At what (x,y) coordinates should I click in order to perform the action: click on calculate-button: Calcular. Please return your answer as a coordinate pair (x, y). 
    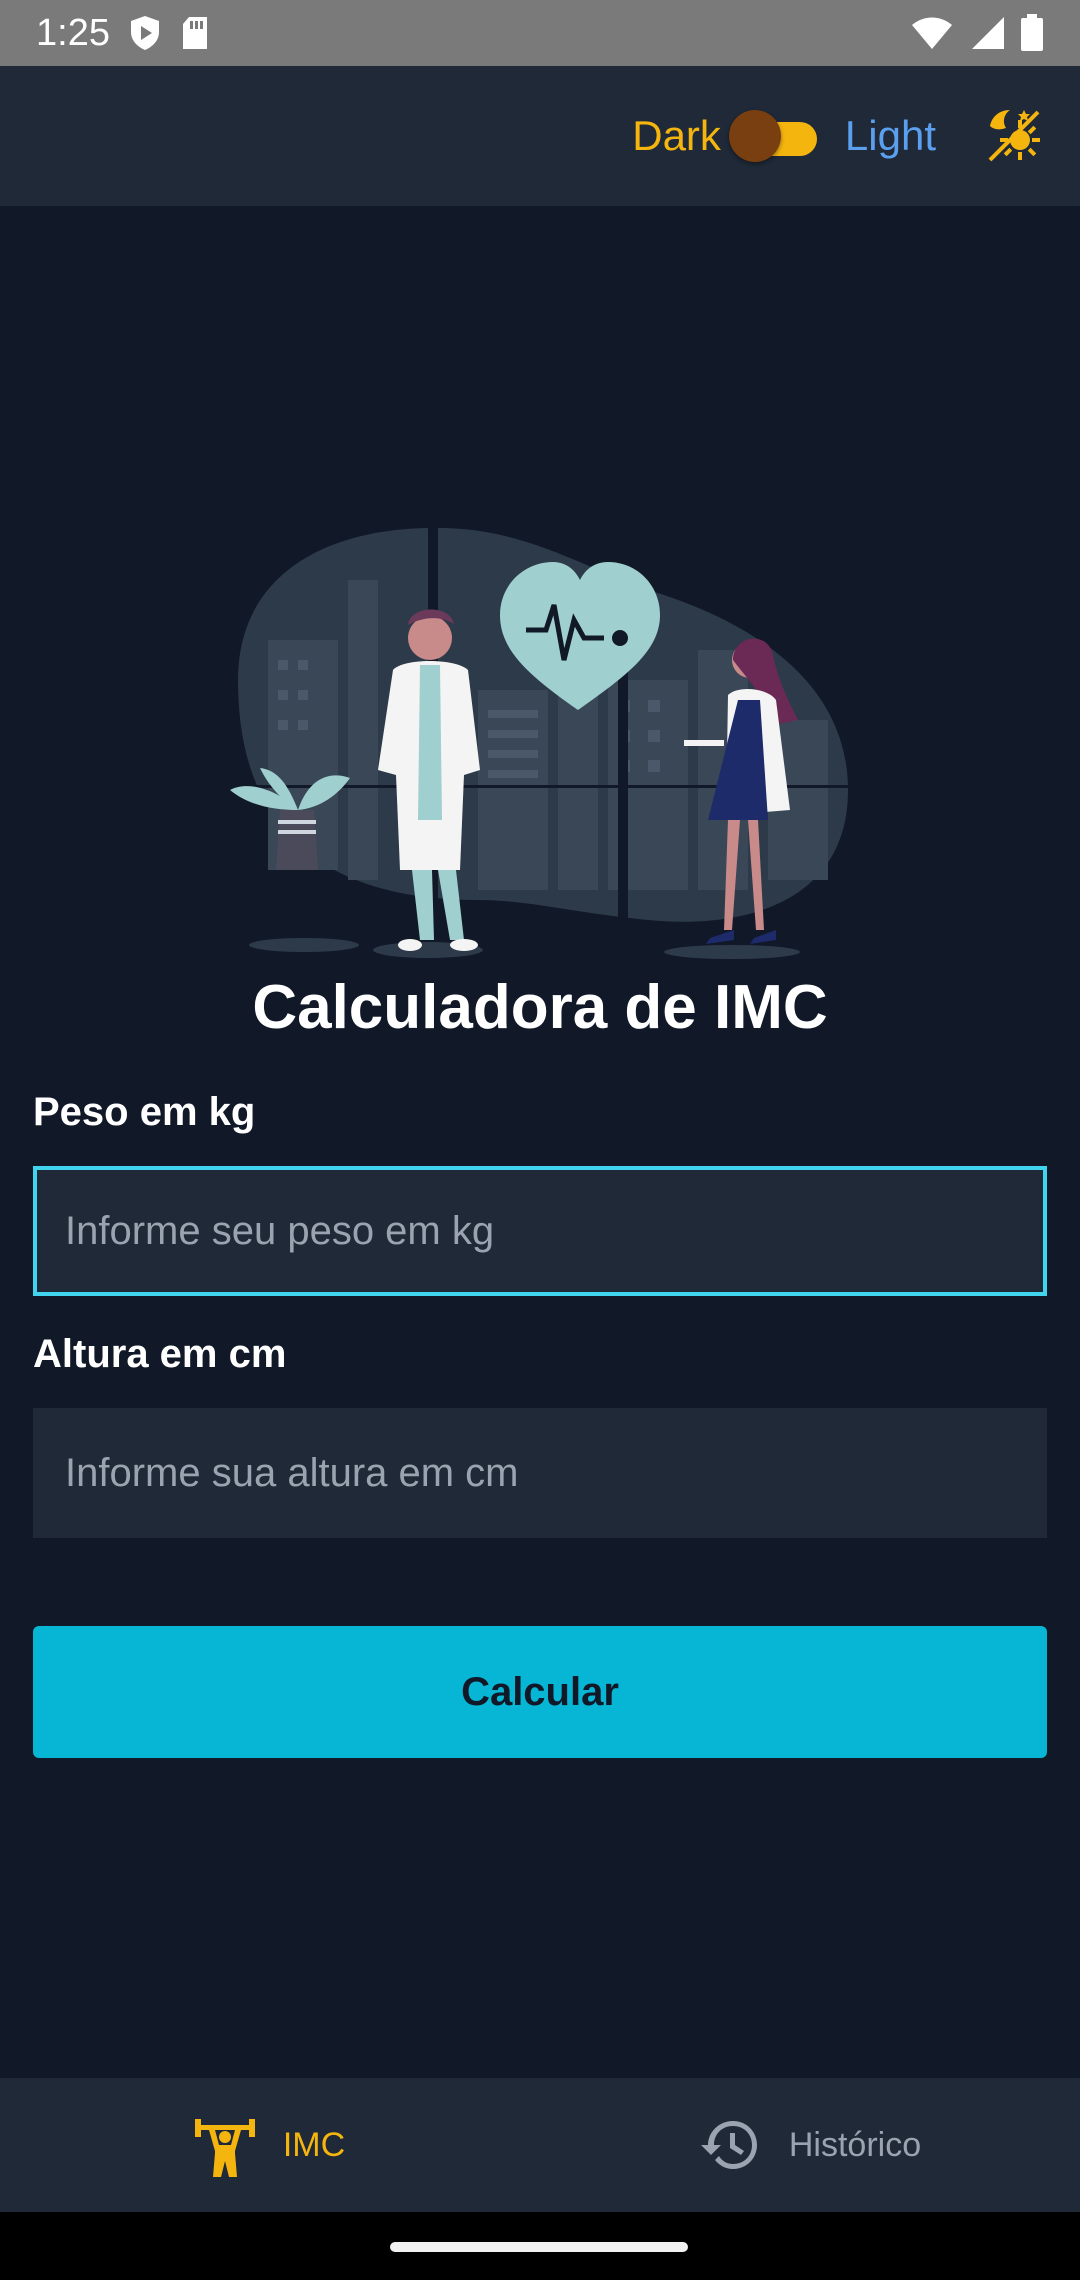
    Looking at the image, I should click on (540, 1692).